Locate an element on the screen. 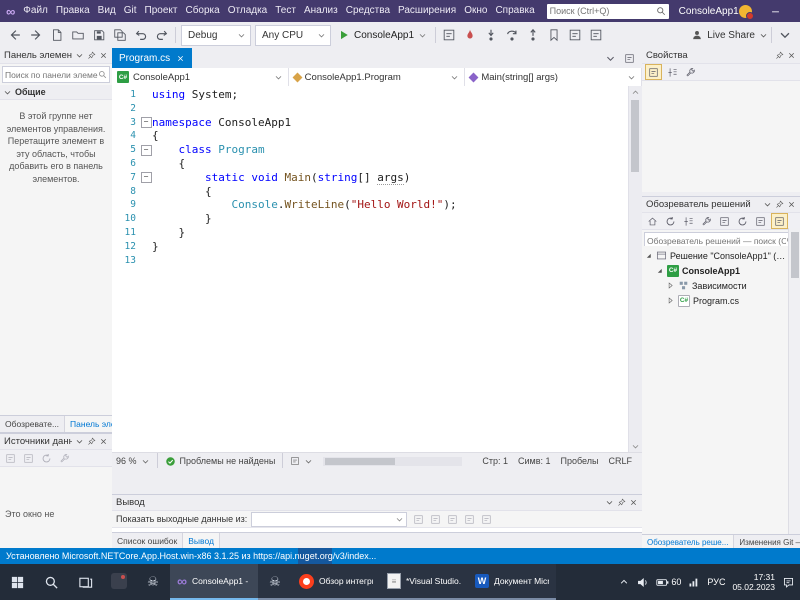 The image size is (800, 600). status-item-2: Пробелы is located at coordinates (580, 461).